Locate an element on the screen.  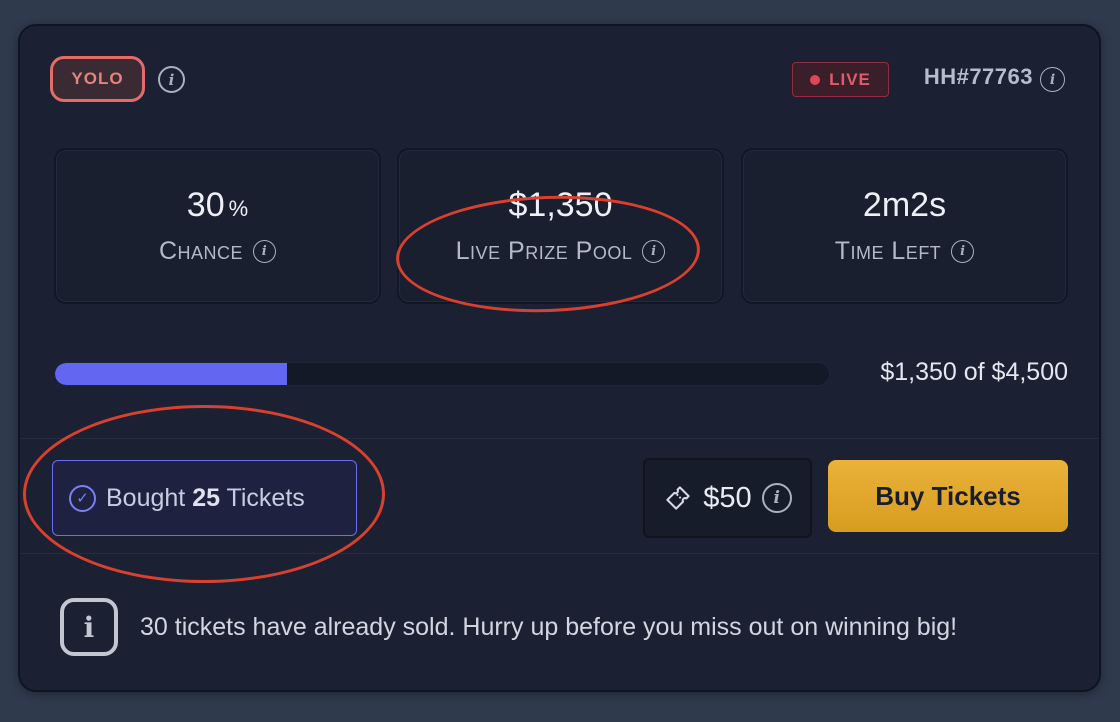
chance-label: Chance is located at coordinates (201, 251).